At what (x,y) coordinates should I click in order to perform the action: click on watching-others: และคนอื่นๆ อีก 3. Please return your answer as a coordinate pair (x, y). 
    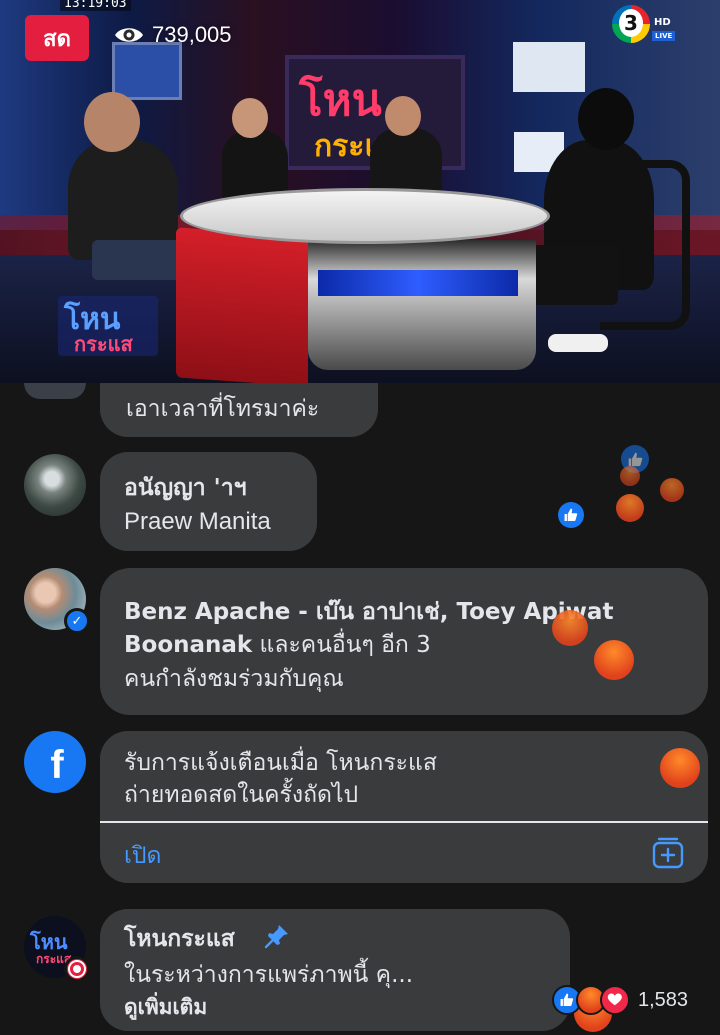
    Looking at the image, I should click on (341, 645).